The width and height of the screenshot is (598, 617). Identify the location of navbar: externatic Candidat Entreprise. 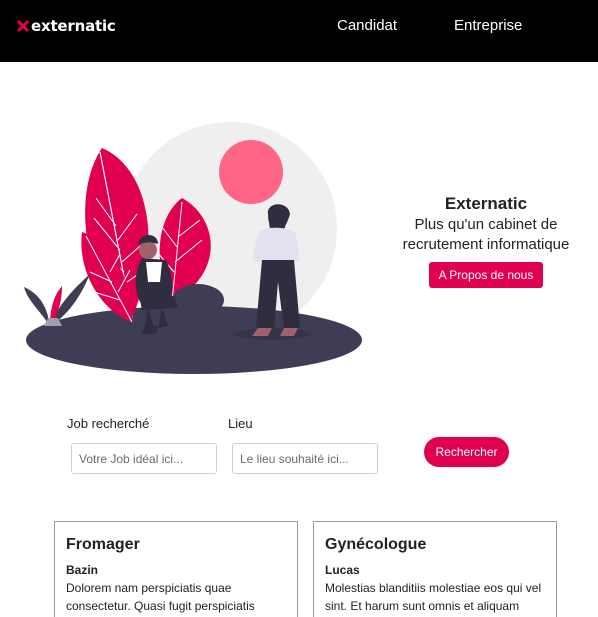
(299, 31).